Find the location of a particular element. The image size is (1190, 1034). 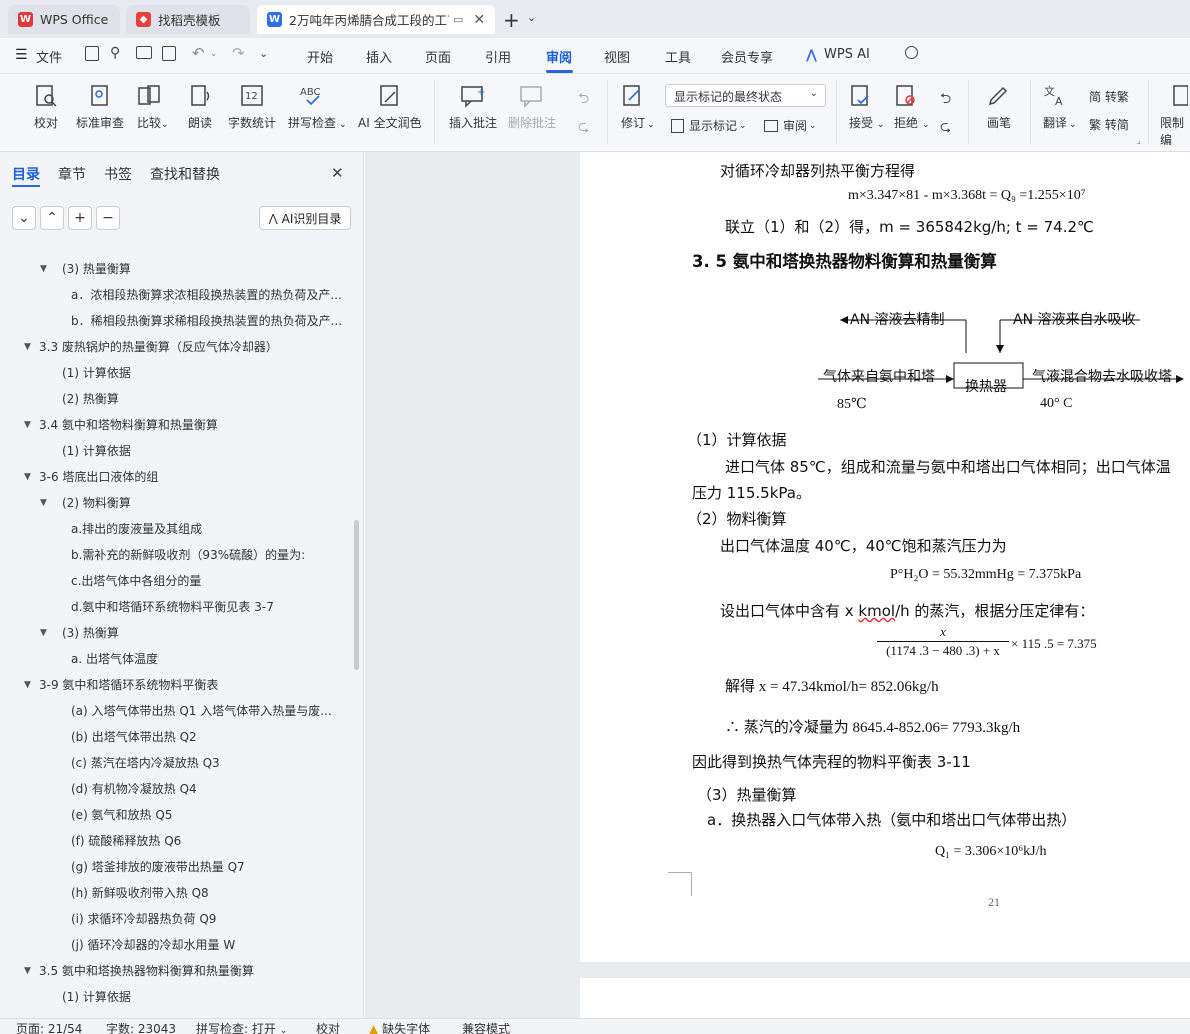

toc-item: (g) 塔釜排放的废液带出热量 Q7 is located at coordinates (158, 867).